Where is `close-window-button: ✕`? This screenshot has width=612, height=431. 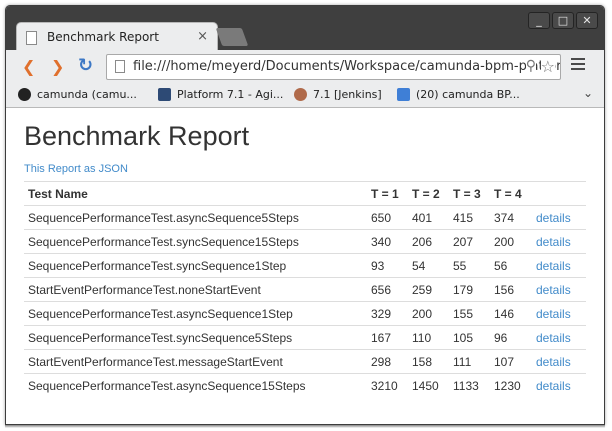 close-window-button: ✕ is located at coordinates (587, 20).